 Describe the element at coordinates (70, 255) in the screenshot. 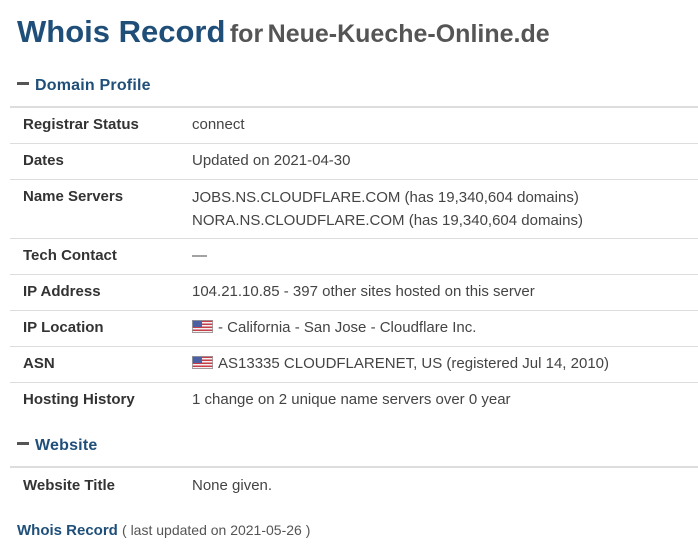

I see `tech-contact-label: Tech Contact` at that location.